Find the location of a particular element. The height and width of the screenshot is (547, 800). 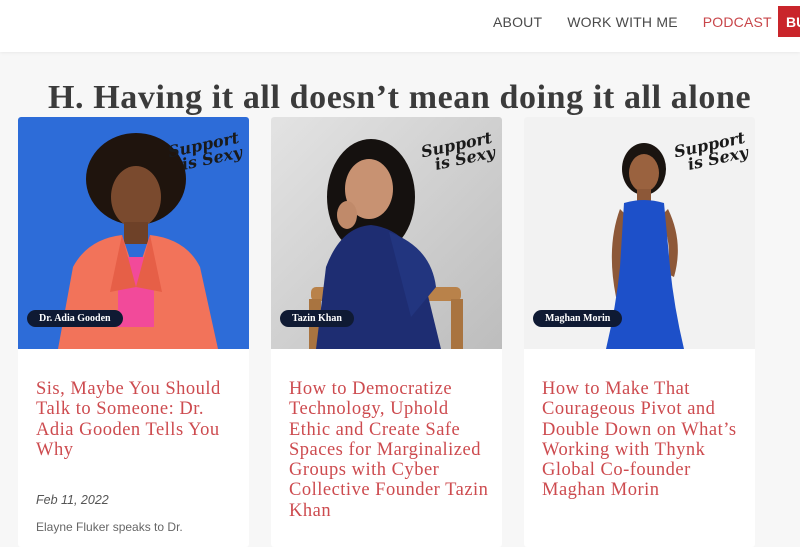

episode-image: Support is Sexy Maghan Morin is located at coordinates (639, 233).